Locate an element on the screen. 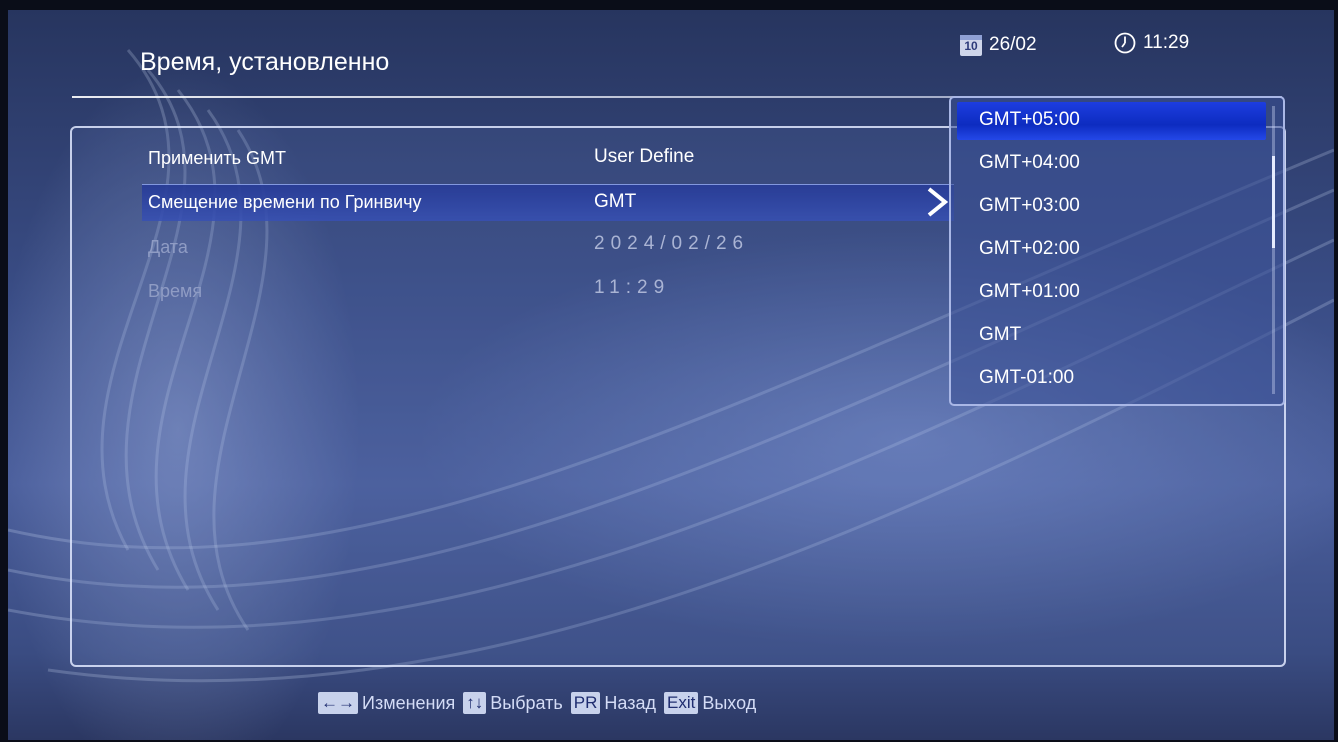 The width and height of the screenshot is (1338, 742). dropdown-option-selected: GMT+05:00 is located at coordinates (1029, 120).